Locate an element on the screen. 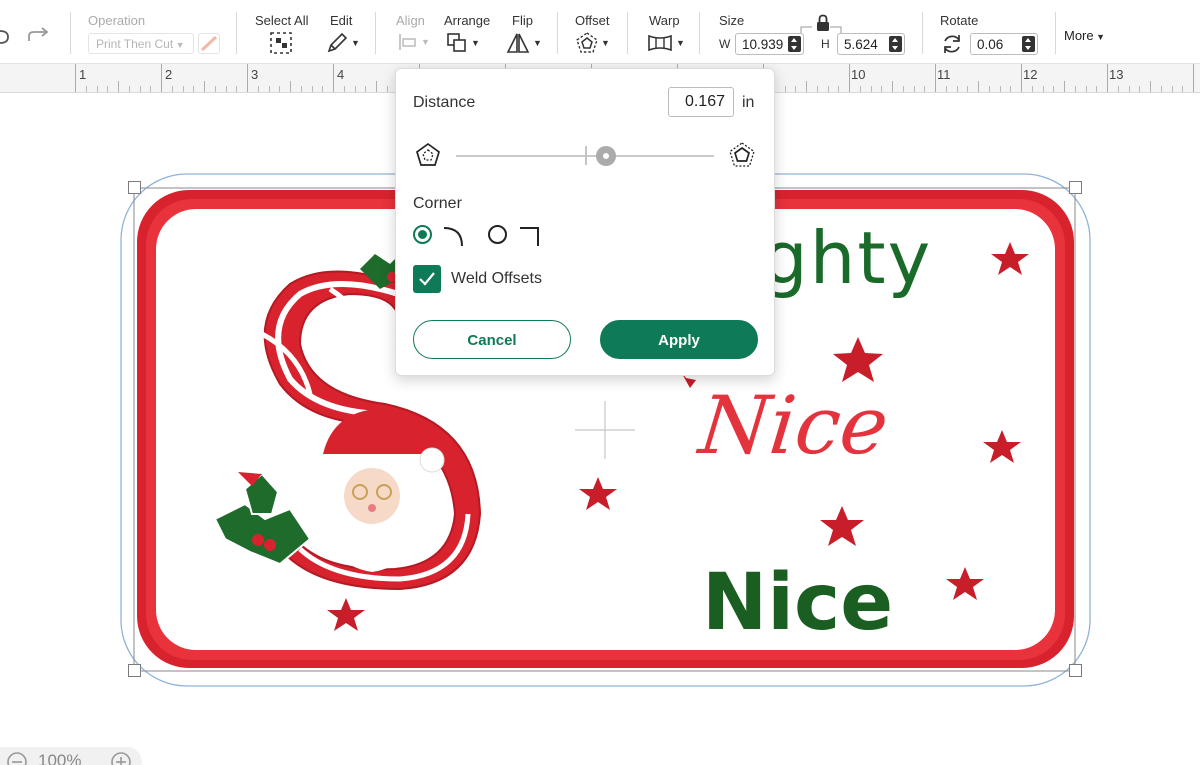  edit-label: Edit is located at coordinates (341, 20).